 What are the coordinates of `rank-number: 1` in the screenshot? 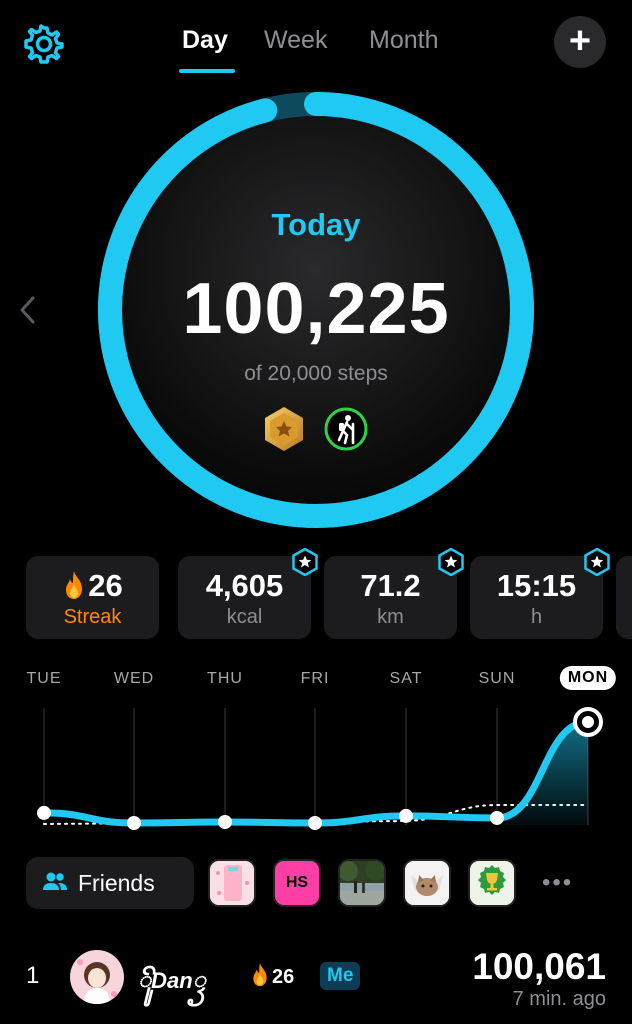 It's located at (33, 975).